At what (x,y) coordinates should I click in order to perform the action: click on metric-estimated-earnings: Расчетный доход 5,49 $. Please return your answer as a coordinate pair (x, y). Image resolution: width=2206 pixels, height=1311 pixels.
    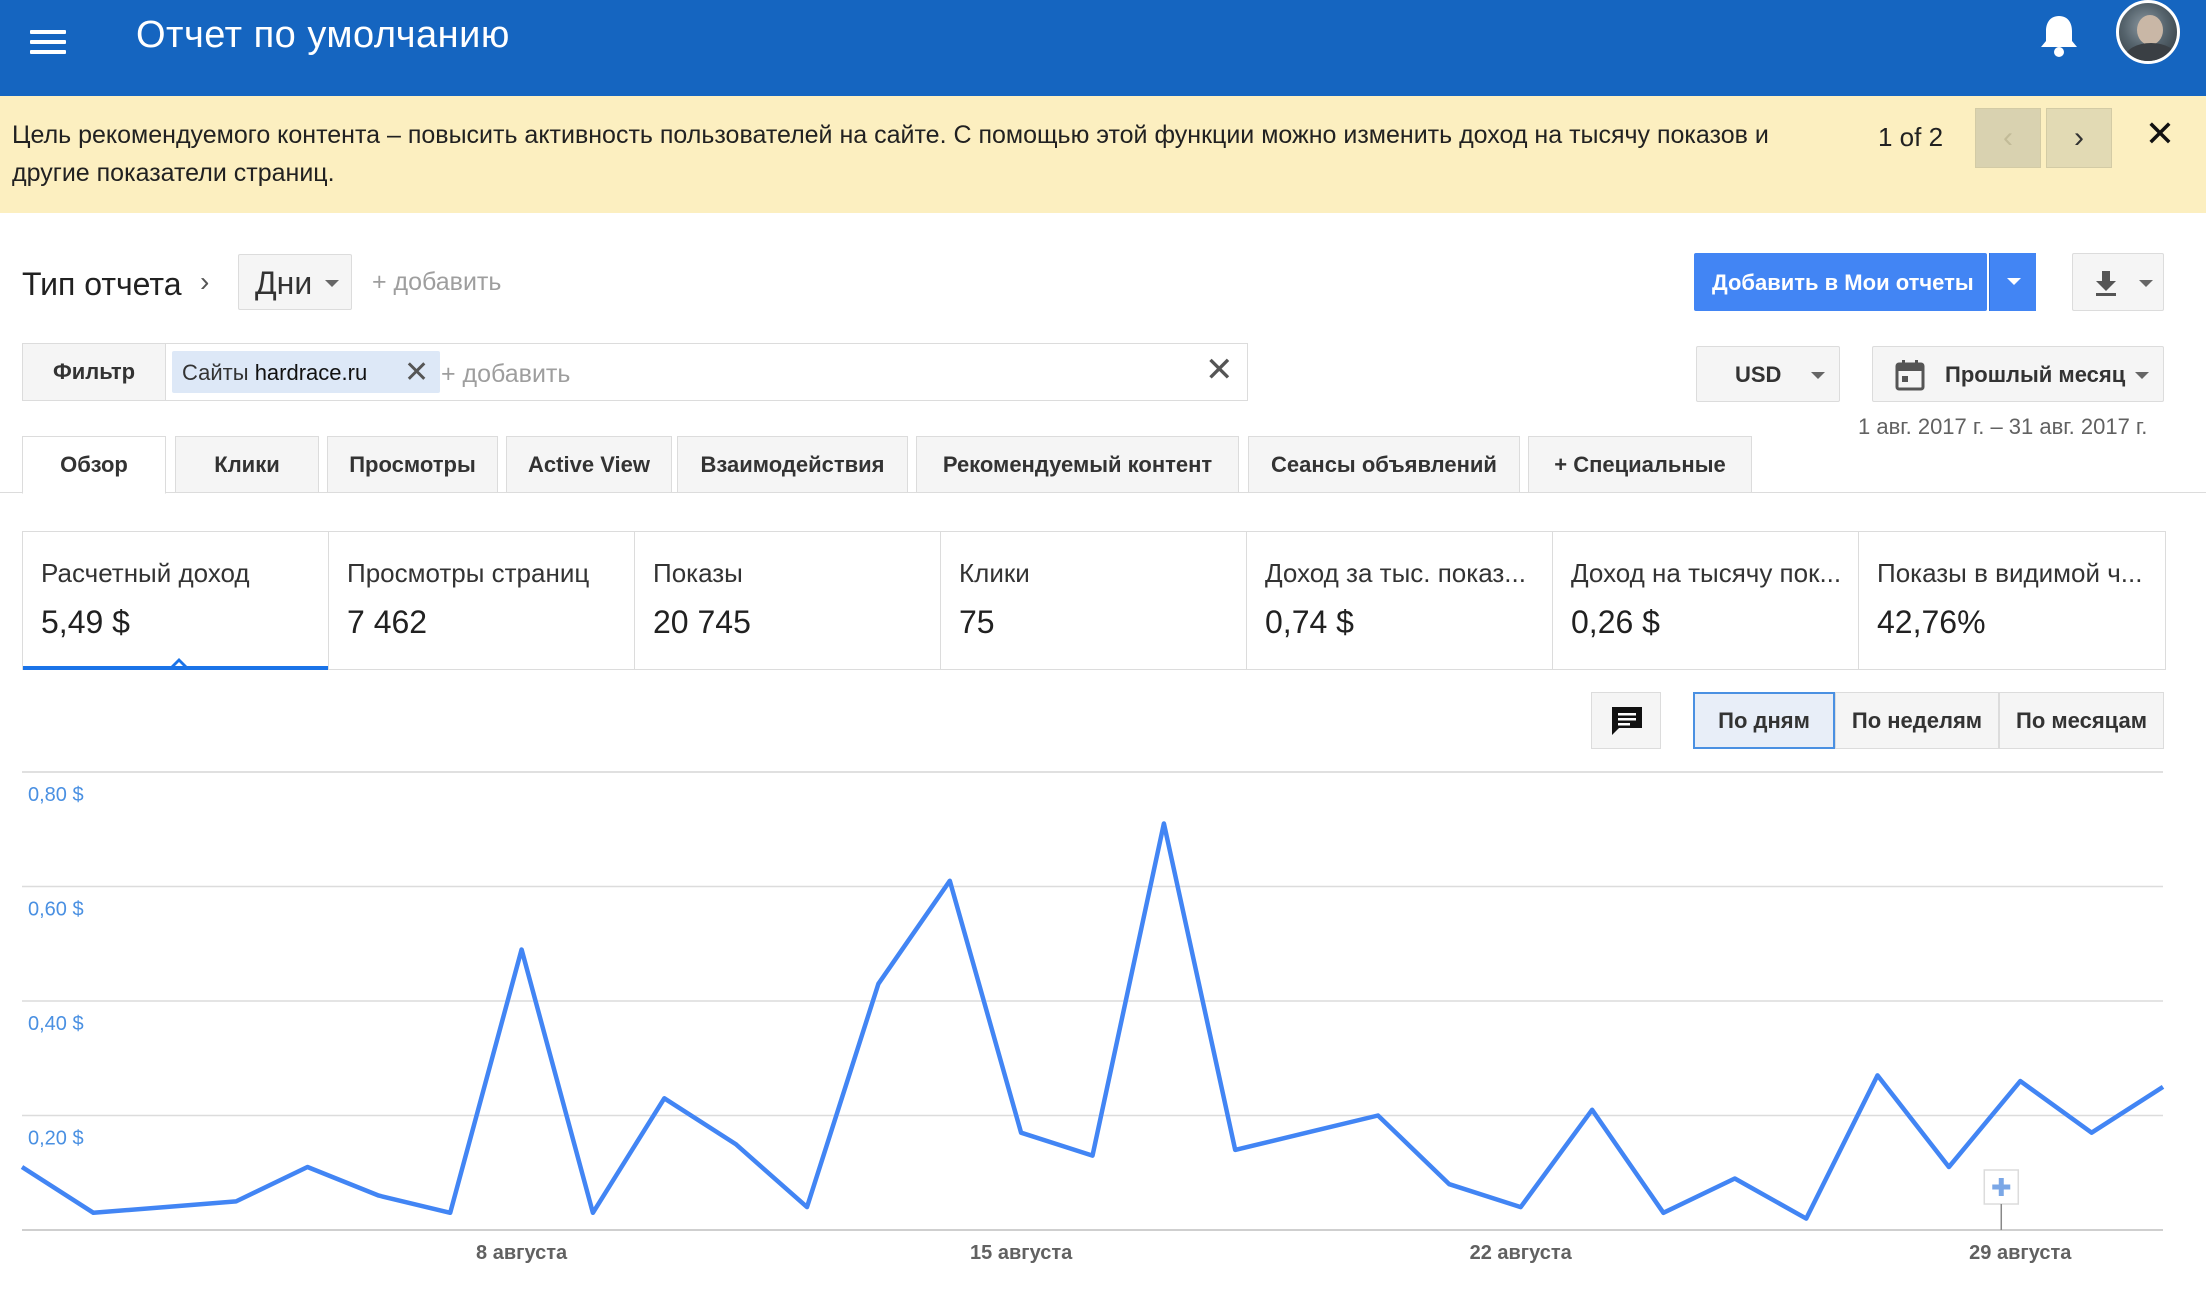
    Looking at the image, I should click on (176, 601).